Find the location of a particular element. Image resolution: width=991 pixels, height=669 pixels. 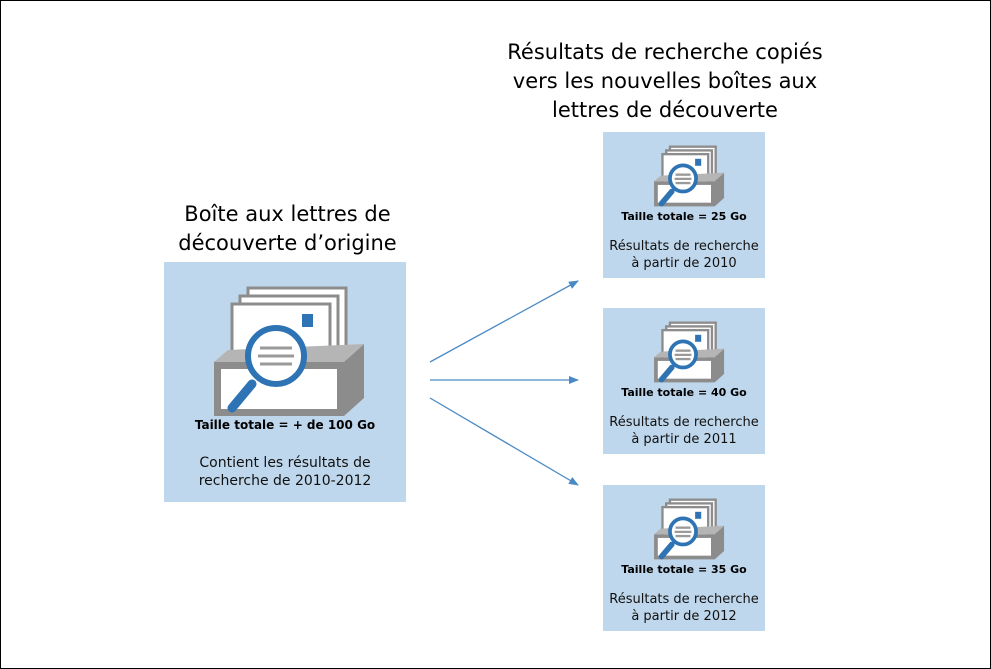

source-heading-line1: Boîte aux lettres de is located at coordinates (287, 214).